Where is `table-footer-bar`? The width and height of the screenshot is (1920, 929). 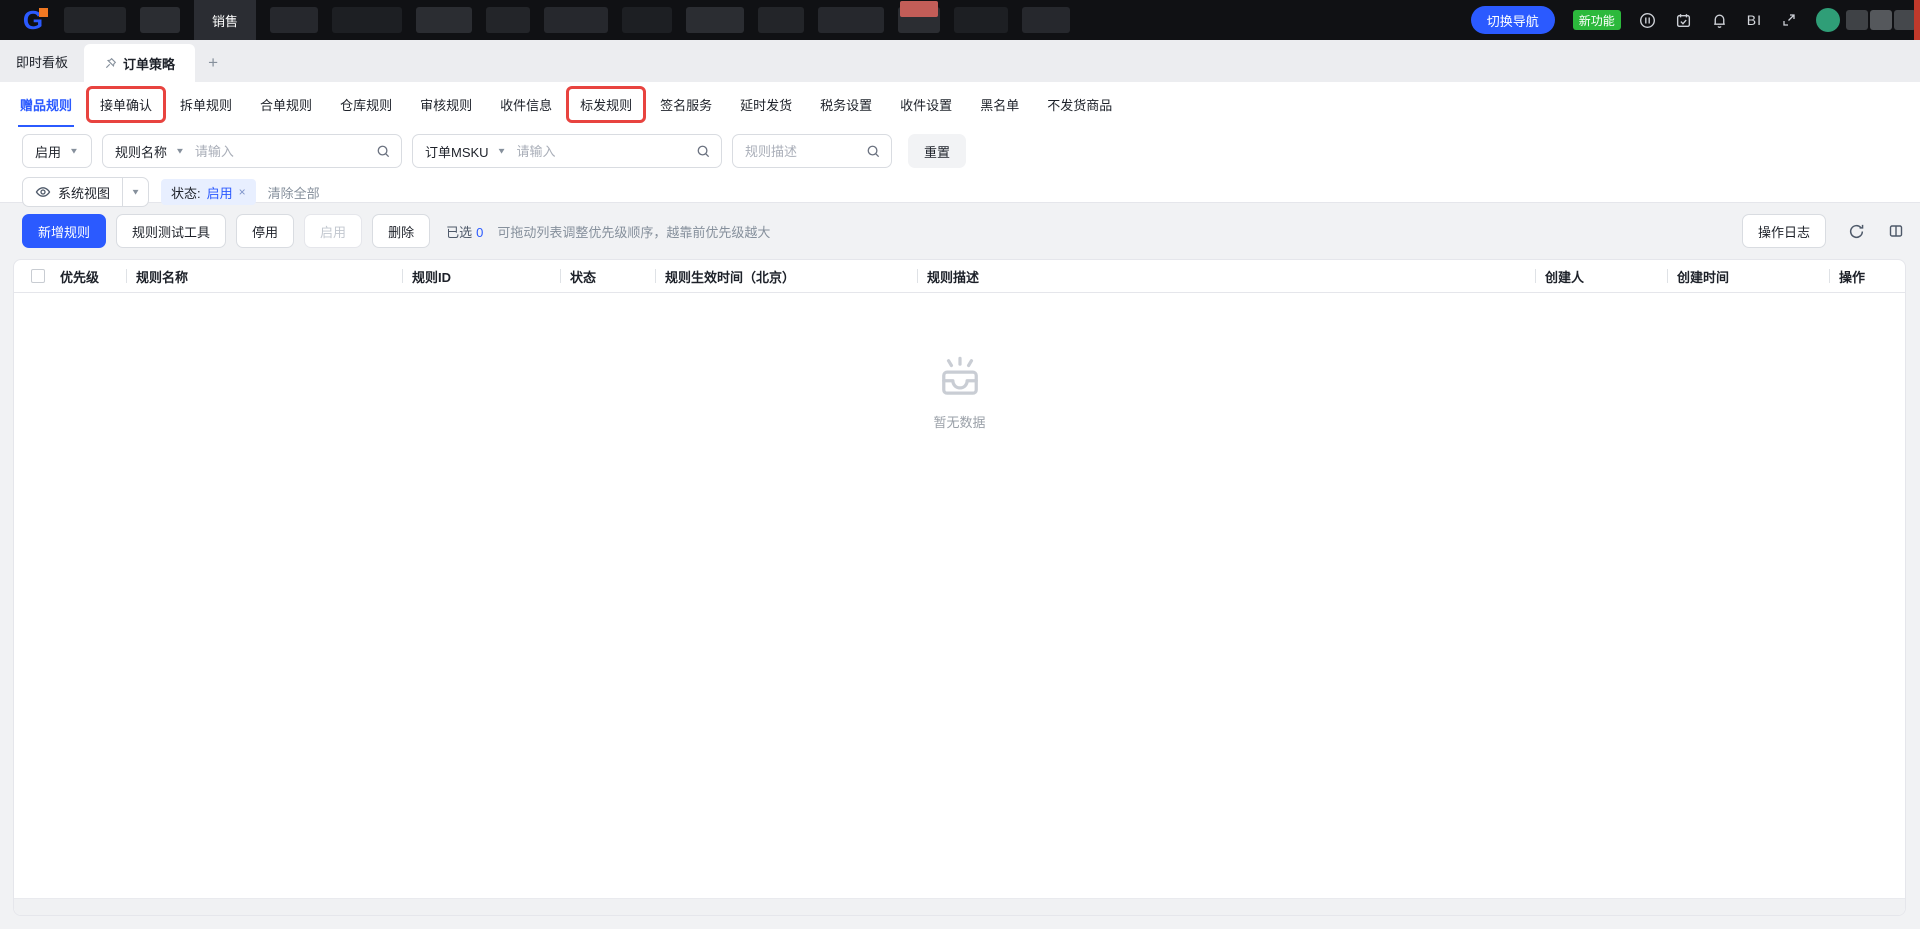 table-footer-bar is located at coordinates (959, 906).